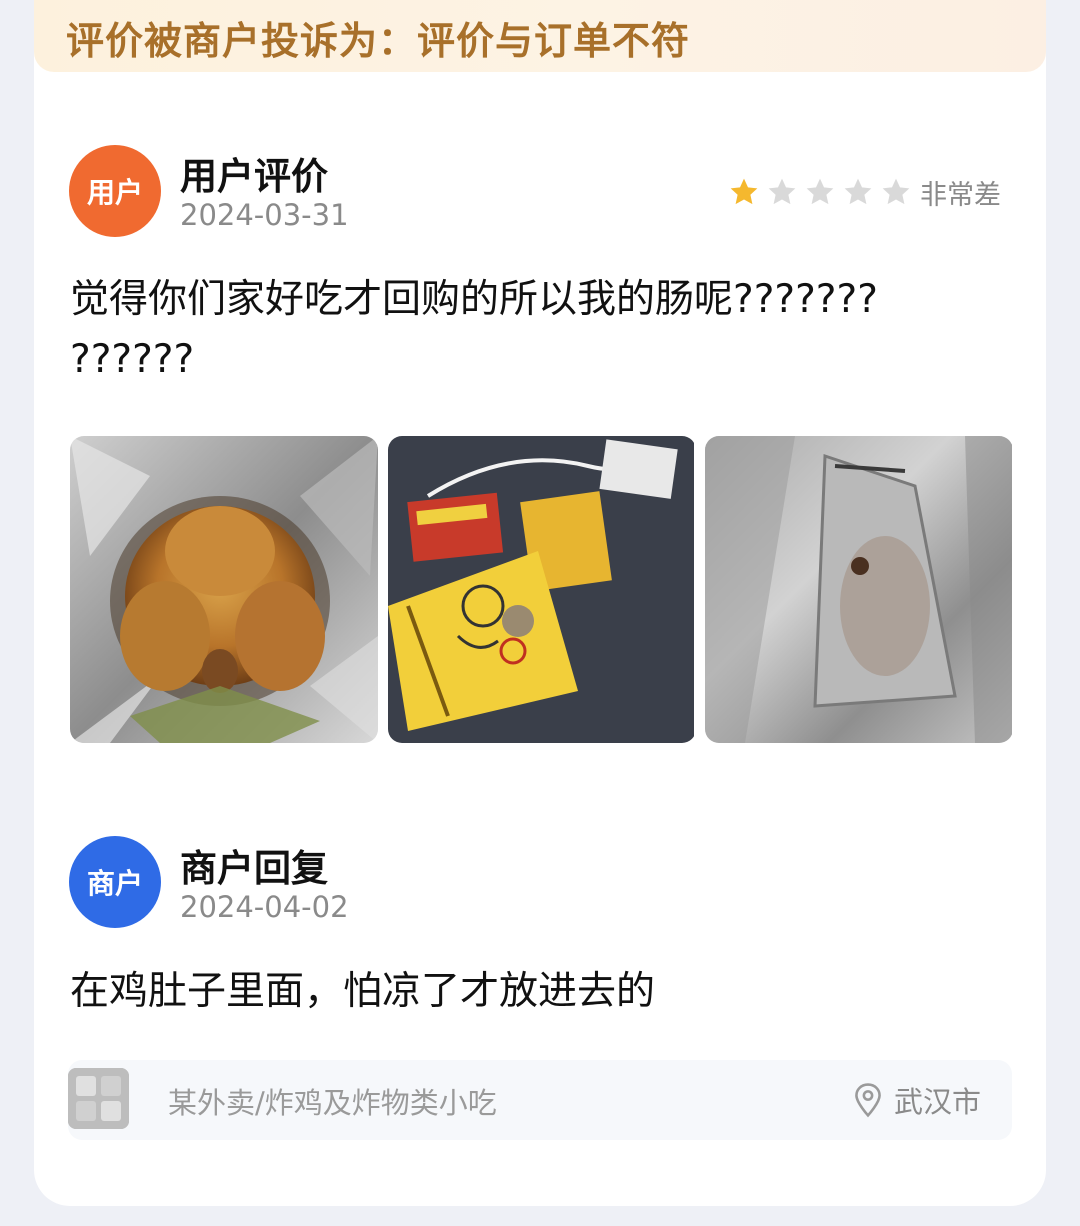 The image size is (1080, 1226). What do you see at coordinates (378, 41) in the screenshot?
I see `complaint-banner-text: 评价被商户投诉为：评价与订单不符` at bounding box center [378, 41].